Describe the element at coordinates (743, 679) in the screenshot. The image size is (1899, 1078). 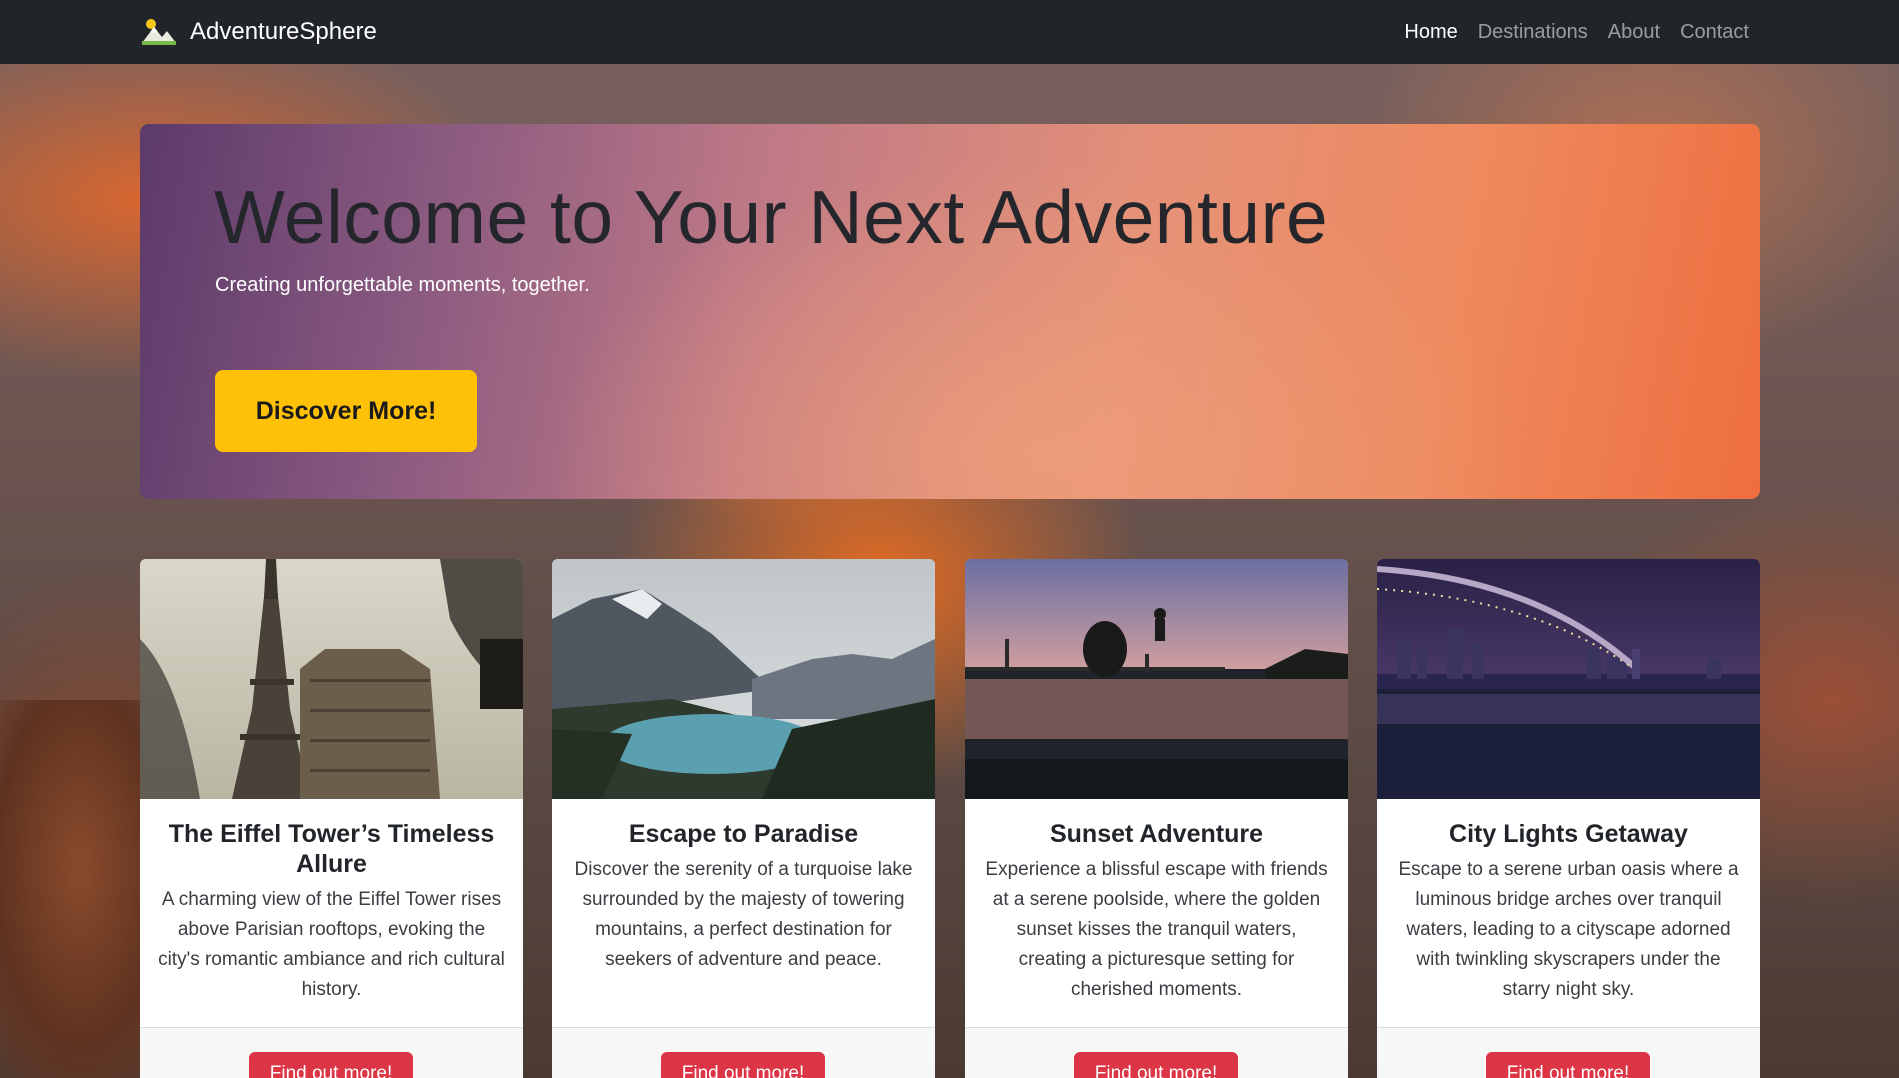
I see `mountain-lake-photo` at that location.